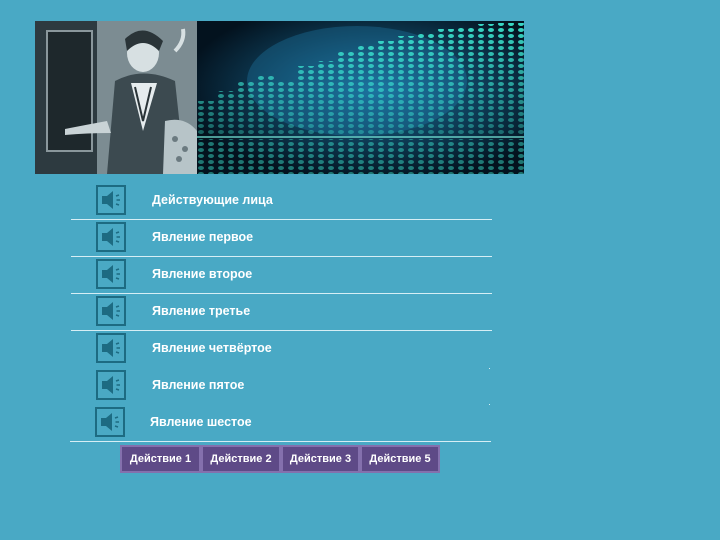 The image size is (720, 540). Describe the element at coordinates (212, 200) in the screenshot. I see `scene-label: Действующие лица` at that location.